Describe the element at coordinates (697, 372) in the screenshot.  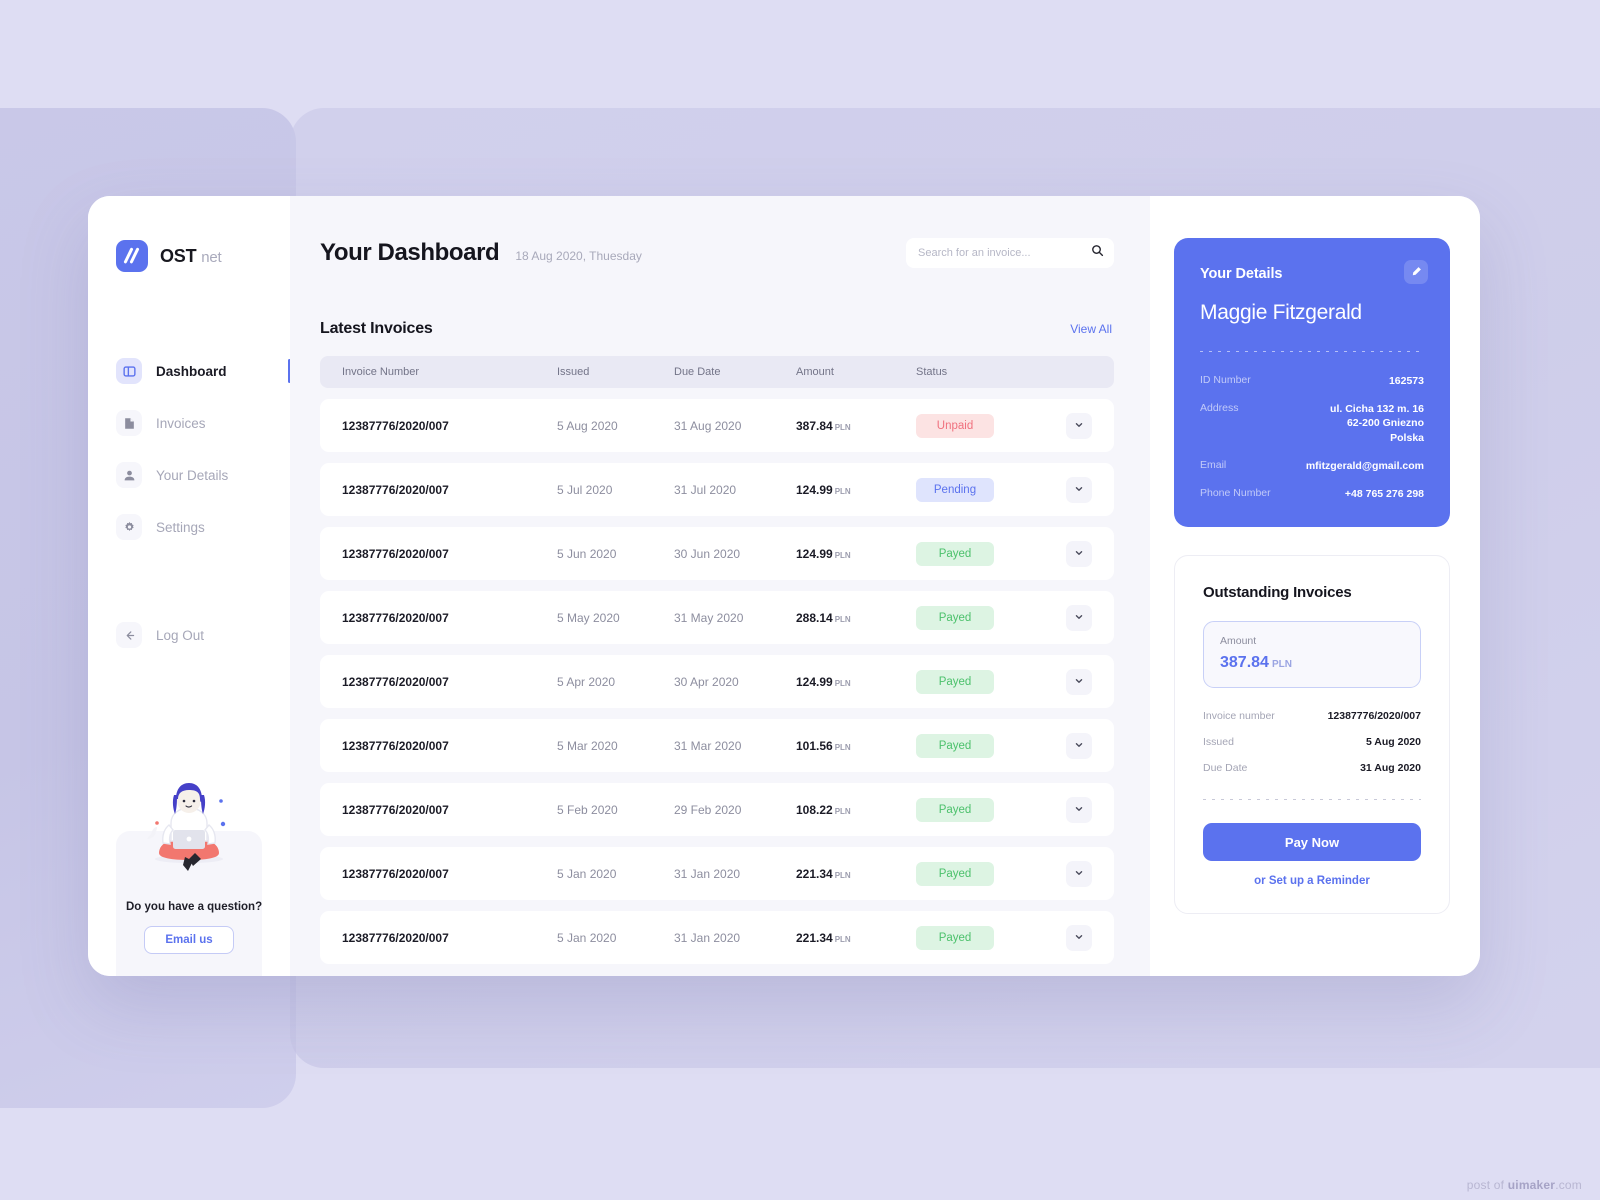
I see `column-header-due-date: Due Date` at that location.